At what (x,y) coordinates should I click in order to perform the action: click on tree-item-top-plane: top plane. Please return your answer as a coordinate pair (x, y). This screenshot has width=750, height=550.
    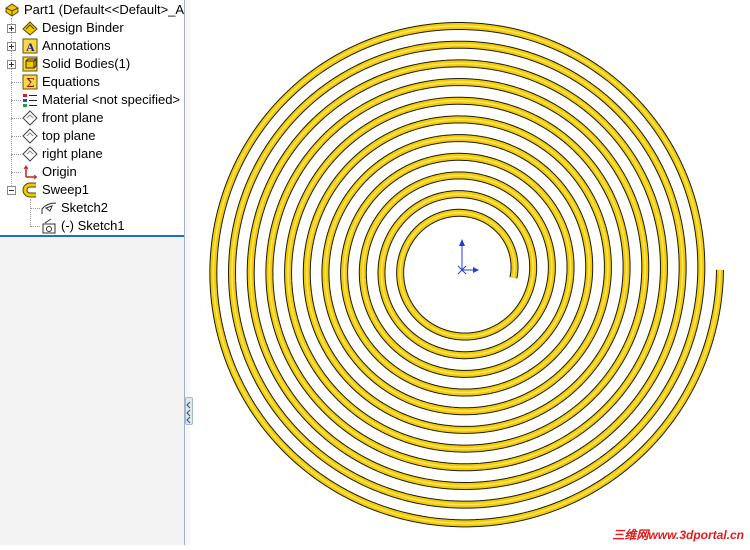
    Looking at the image, I should click on (59, 136).